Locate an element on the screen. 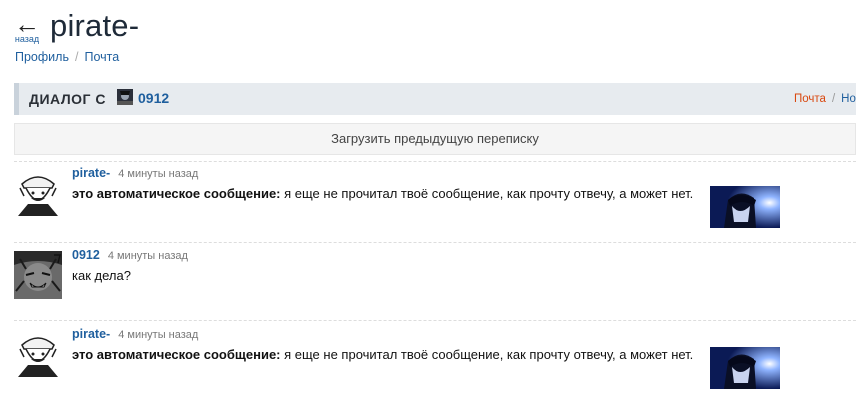 Image resolution: width=856 pixels, height=413 pixels. dialog-title: ДИАЛОГ С is located at coordinates (67, 99).